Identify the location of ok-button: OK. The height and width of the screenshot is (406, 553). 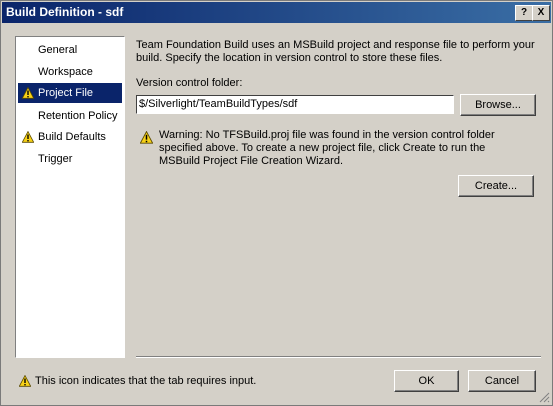
(426, 381).